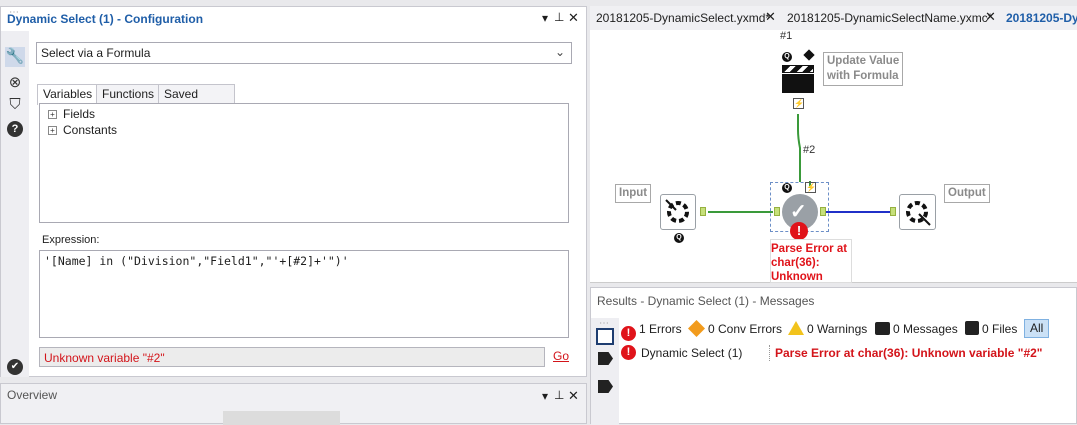  Describe the element at coordinates (105, 19) in the screenshot. I see `panel-title: Dynamic Select (1) - Configuration` at that location.